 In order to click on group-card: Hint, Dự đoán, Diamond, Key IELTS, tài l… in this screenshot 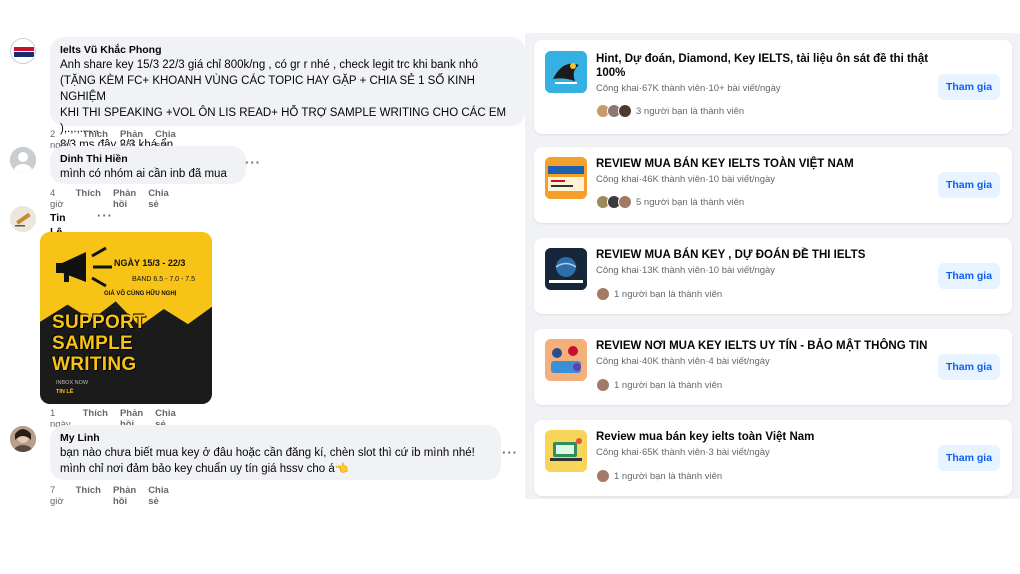, I will do `click(773, 87)`.